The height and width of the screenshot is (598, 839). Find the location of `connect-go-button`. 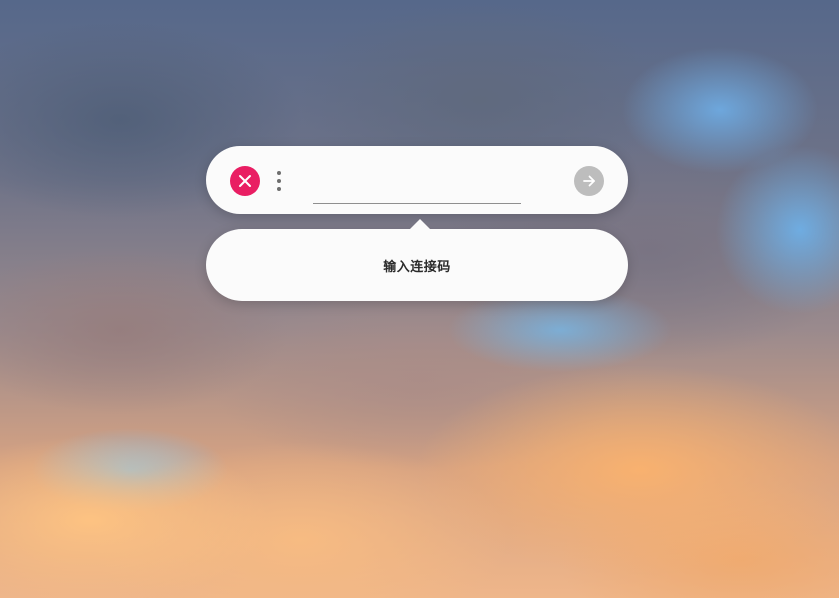

connect-go-button is located at coordinates (589, 181).